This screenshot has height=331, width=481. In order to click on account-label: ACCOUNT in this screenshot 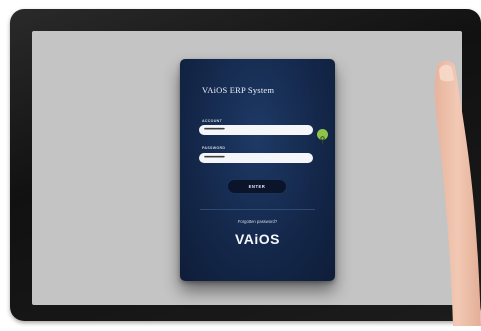, I will do `click(212, 121)`.